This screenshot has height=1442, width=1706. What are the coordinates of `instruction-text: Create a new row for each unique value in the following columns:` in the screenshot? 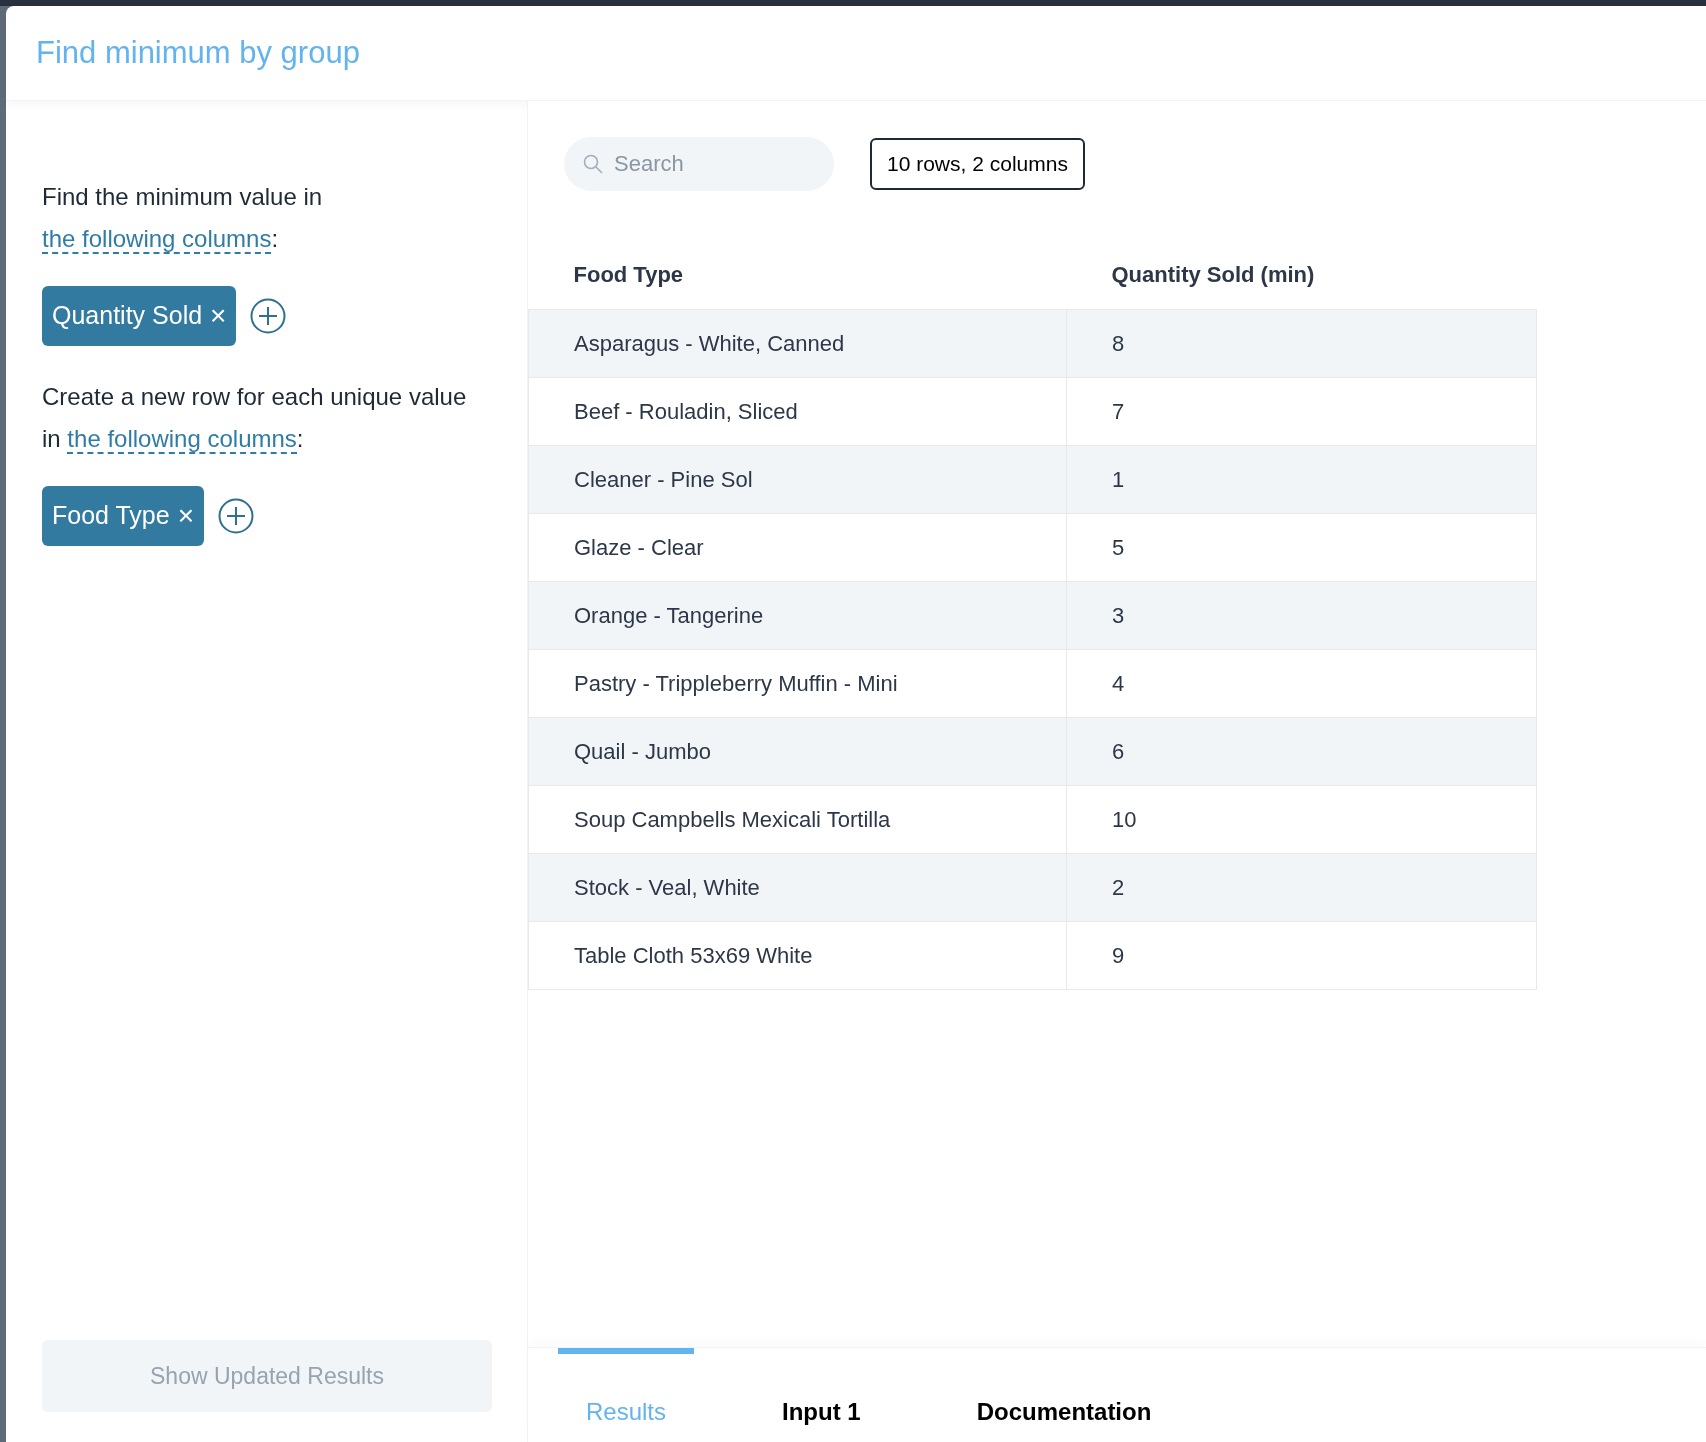 It's located at (255, 419).